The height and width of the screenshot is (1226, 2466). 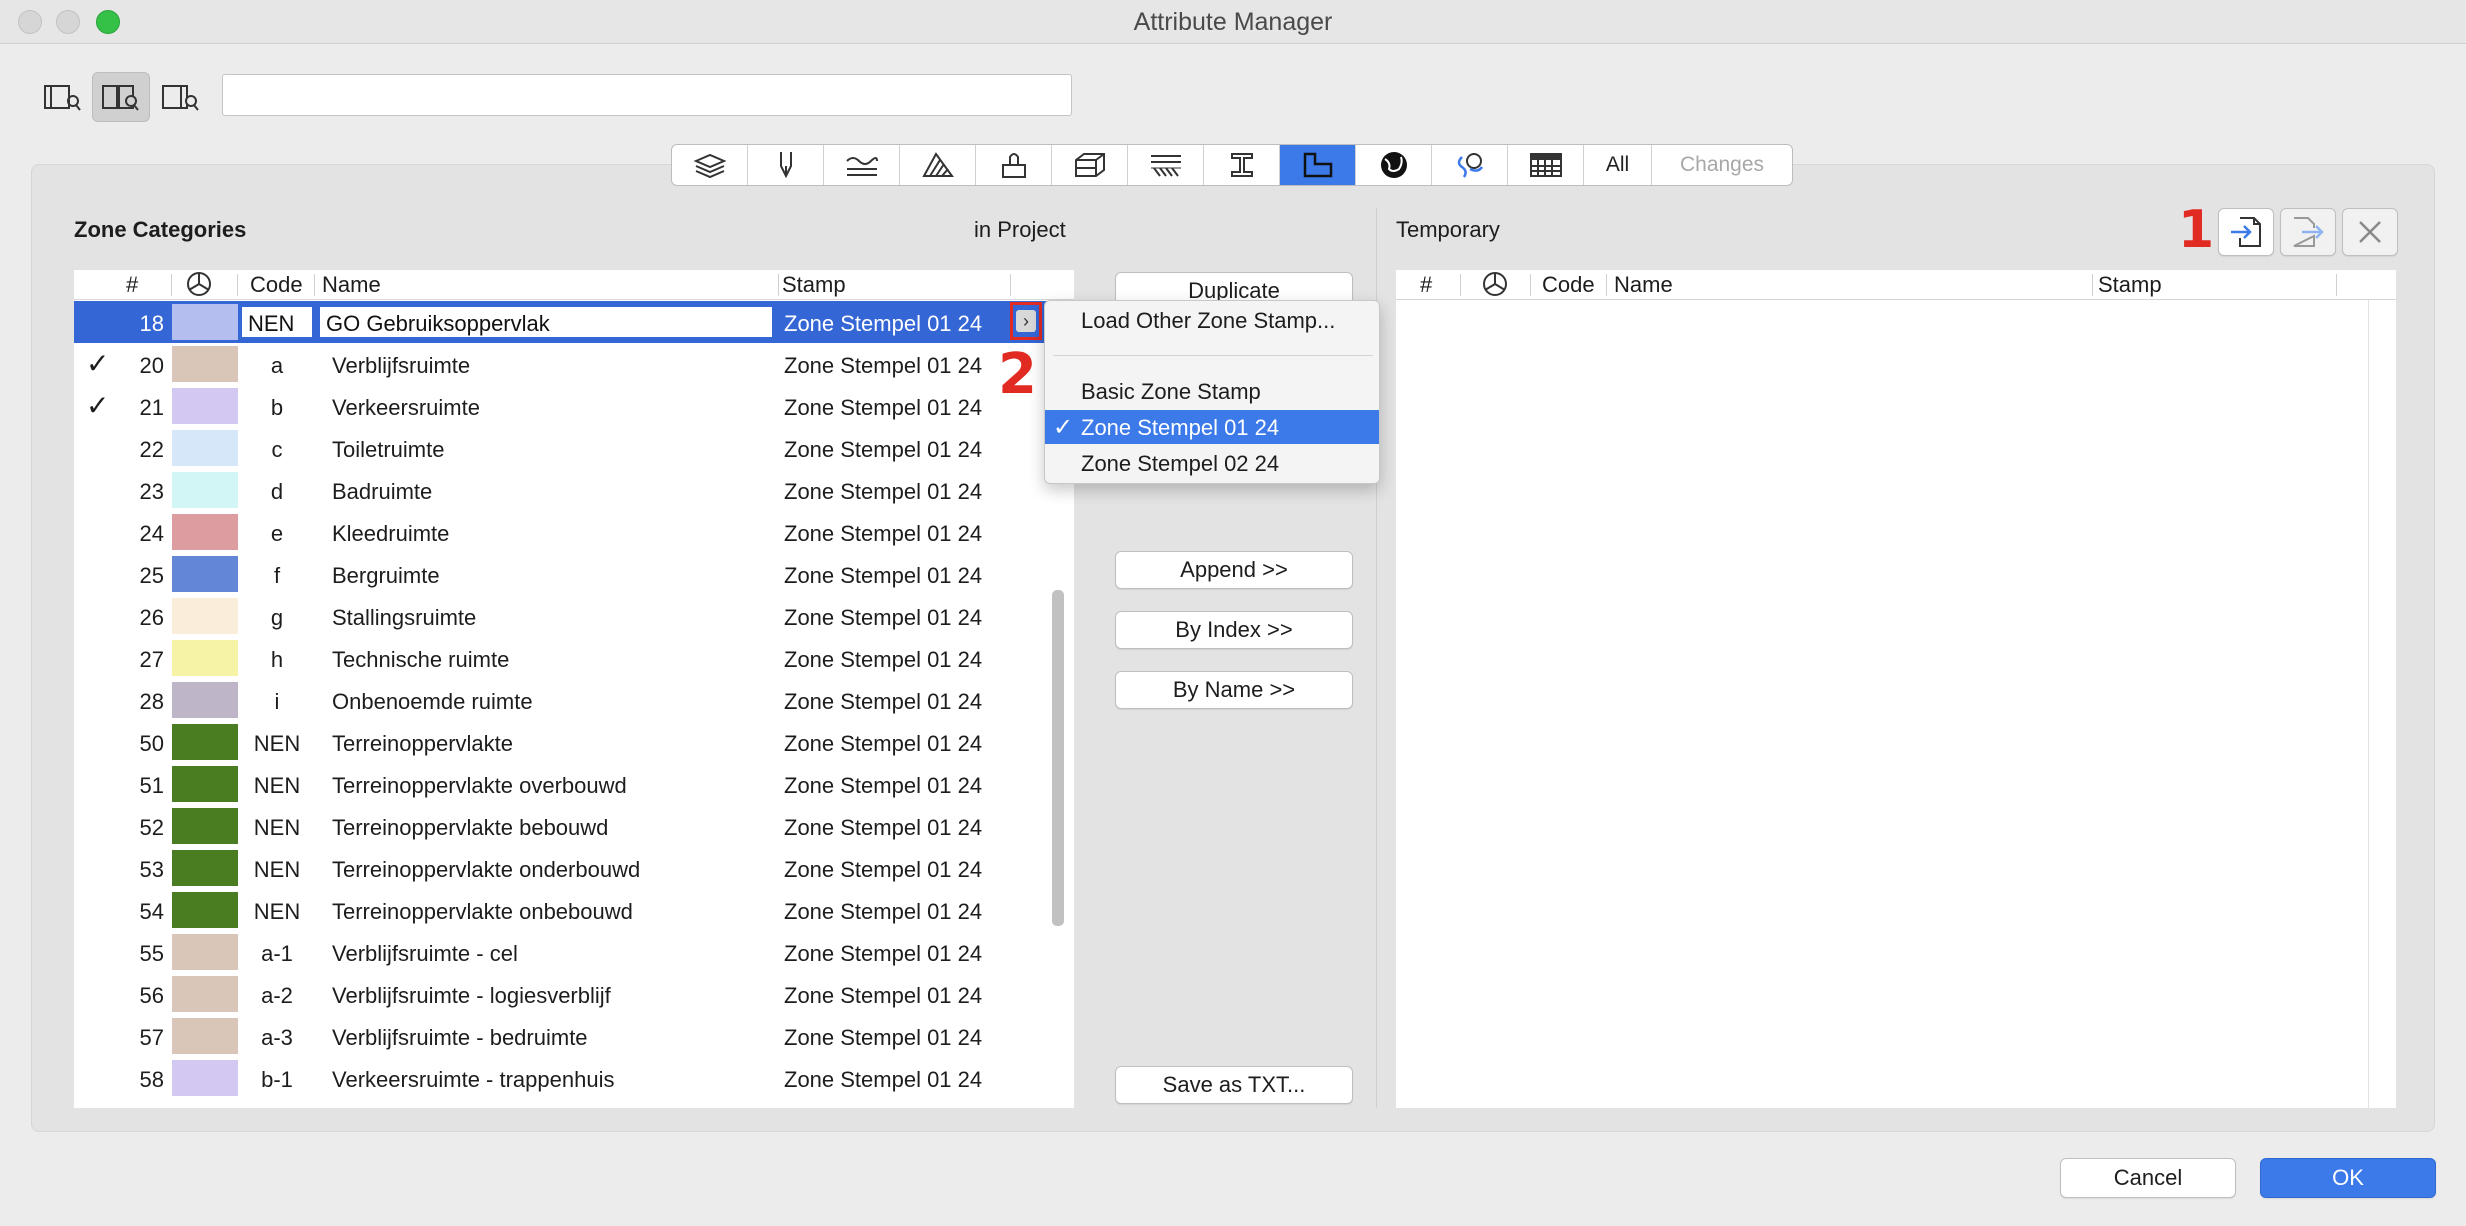 What do you see at coordinates (2348, 1178) in the screenshot?
I see `ok-button: OK` at bounding box center [2348, 1178].